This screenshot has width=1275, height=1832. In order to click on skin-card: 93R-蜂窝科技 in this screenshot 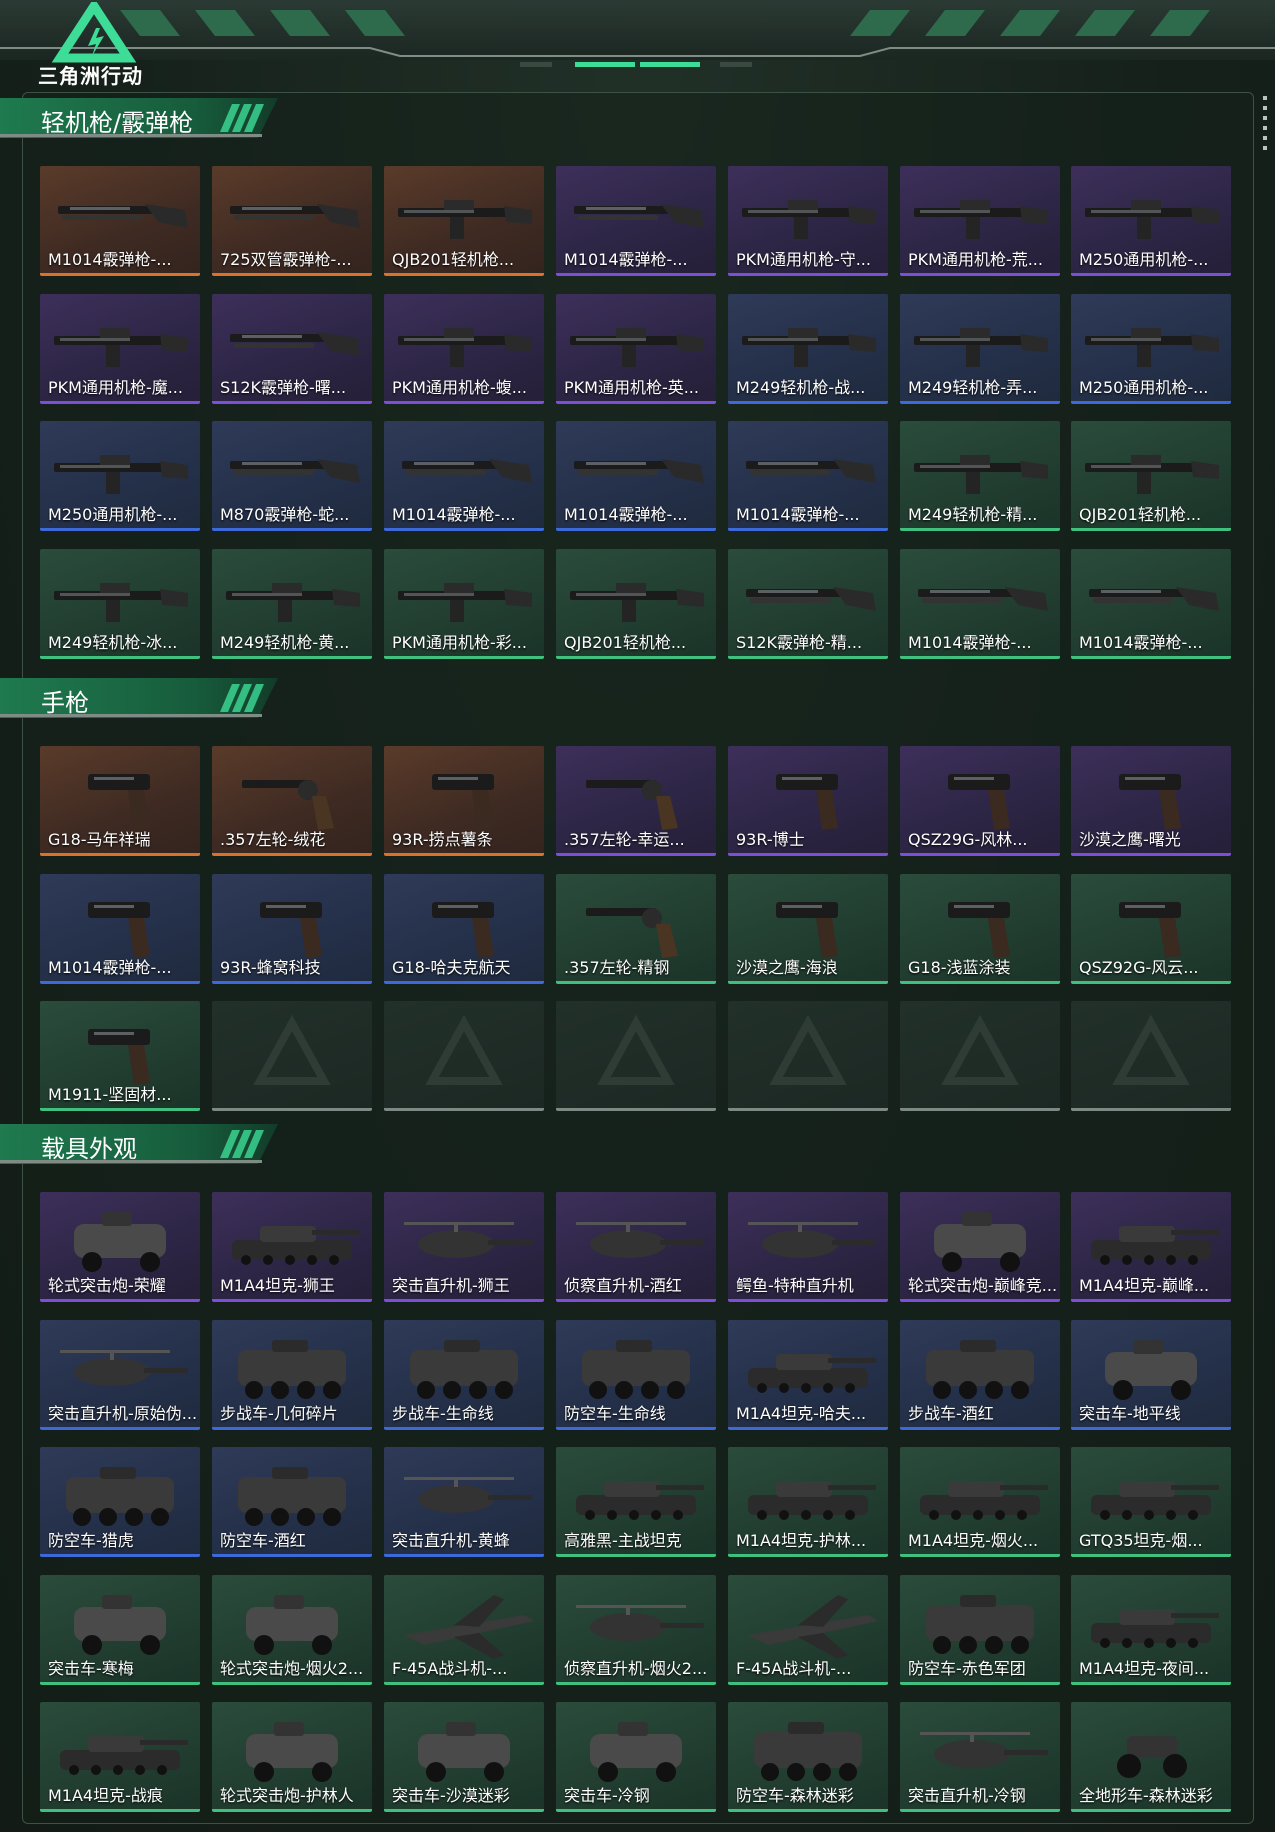, I will do `click(292, 928)`.